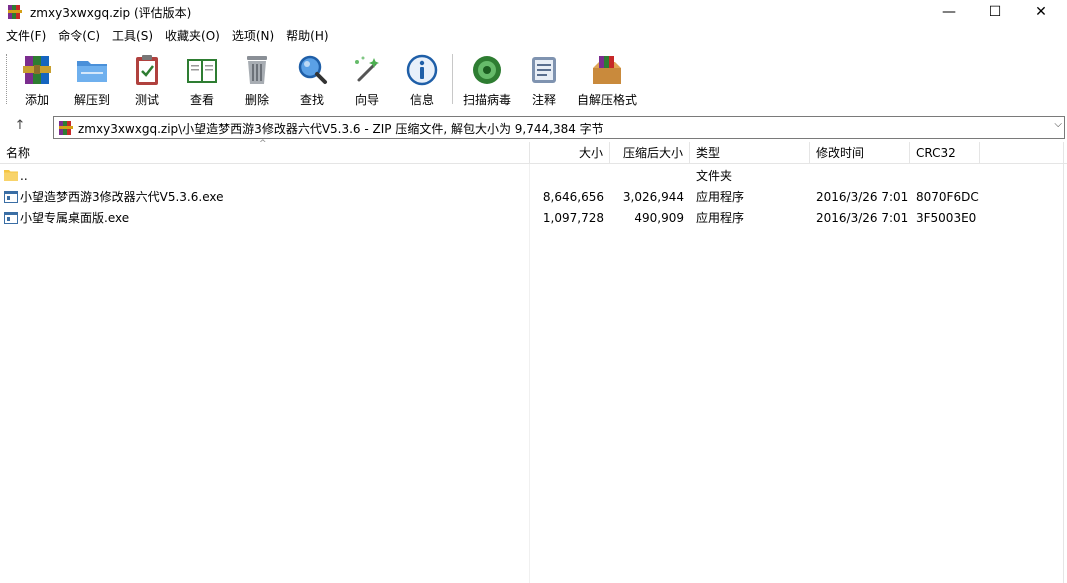 Image resolution: width=1067 pixels, height=583 pixels. I want to click on close-button: ✕, so click(1041, 12).